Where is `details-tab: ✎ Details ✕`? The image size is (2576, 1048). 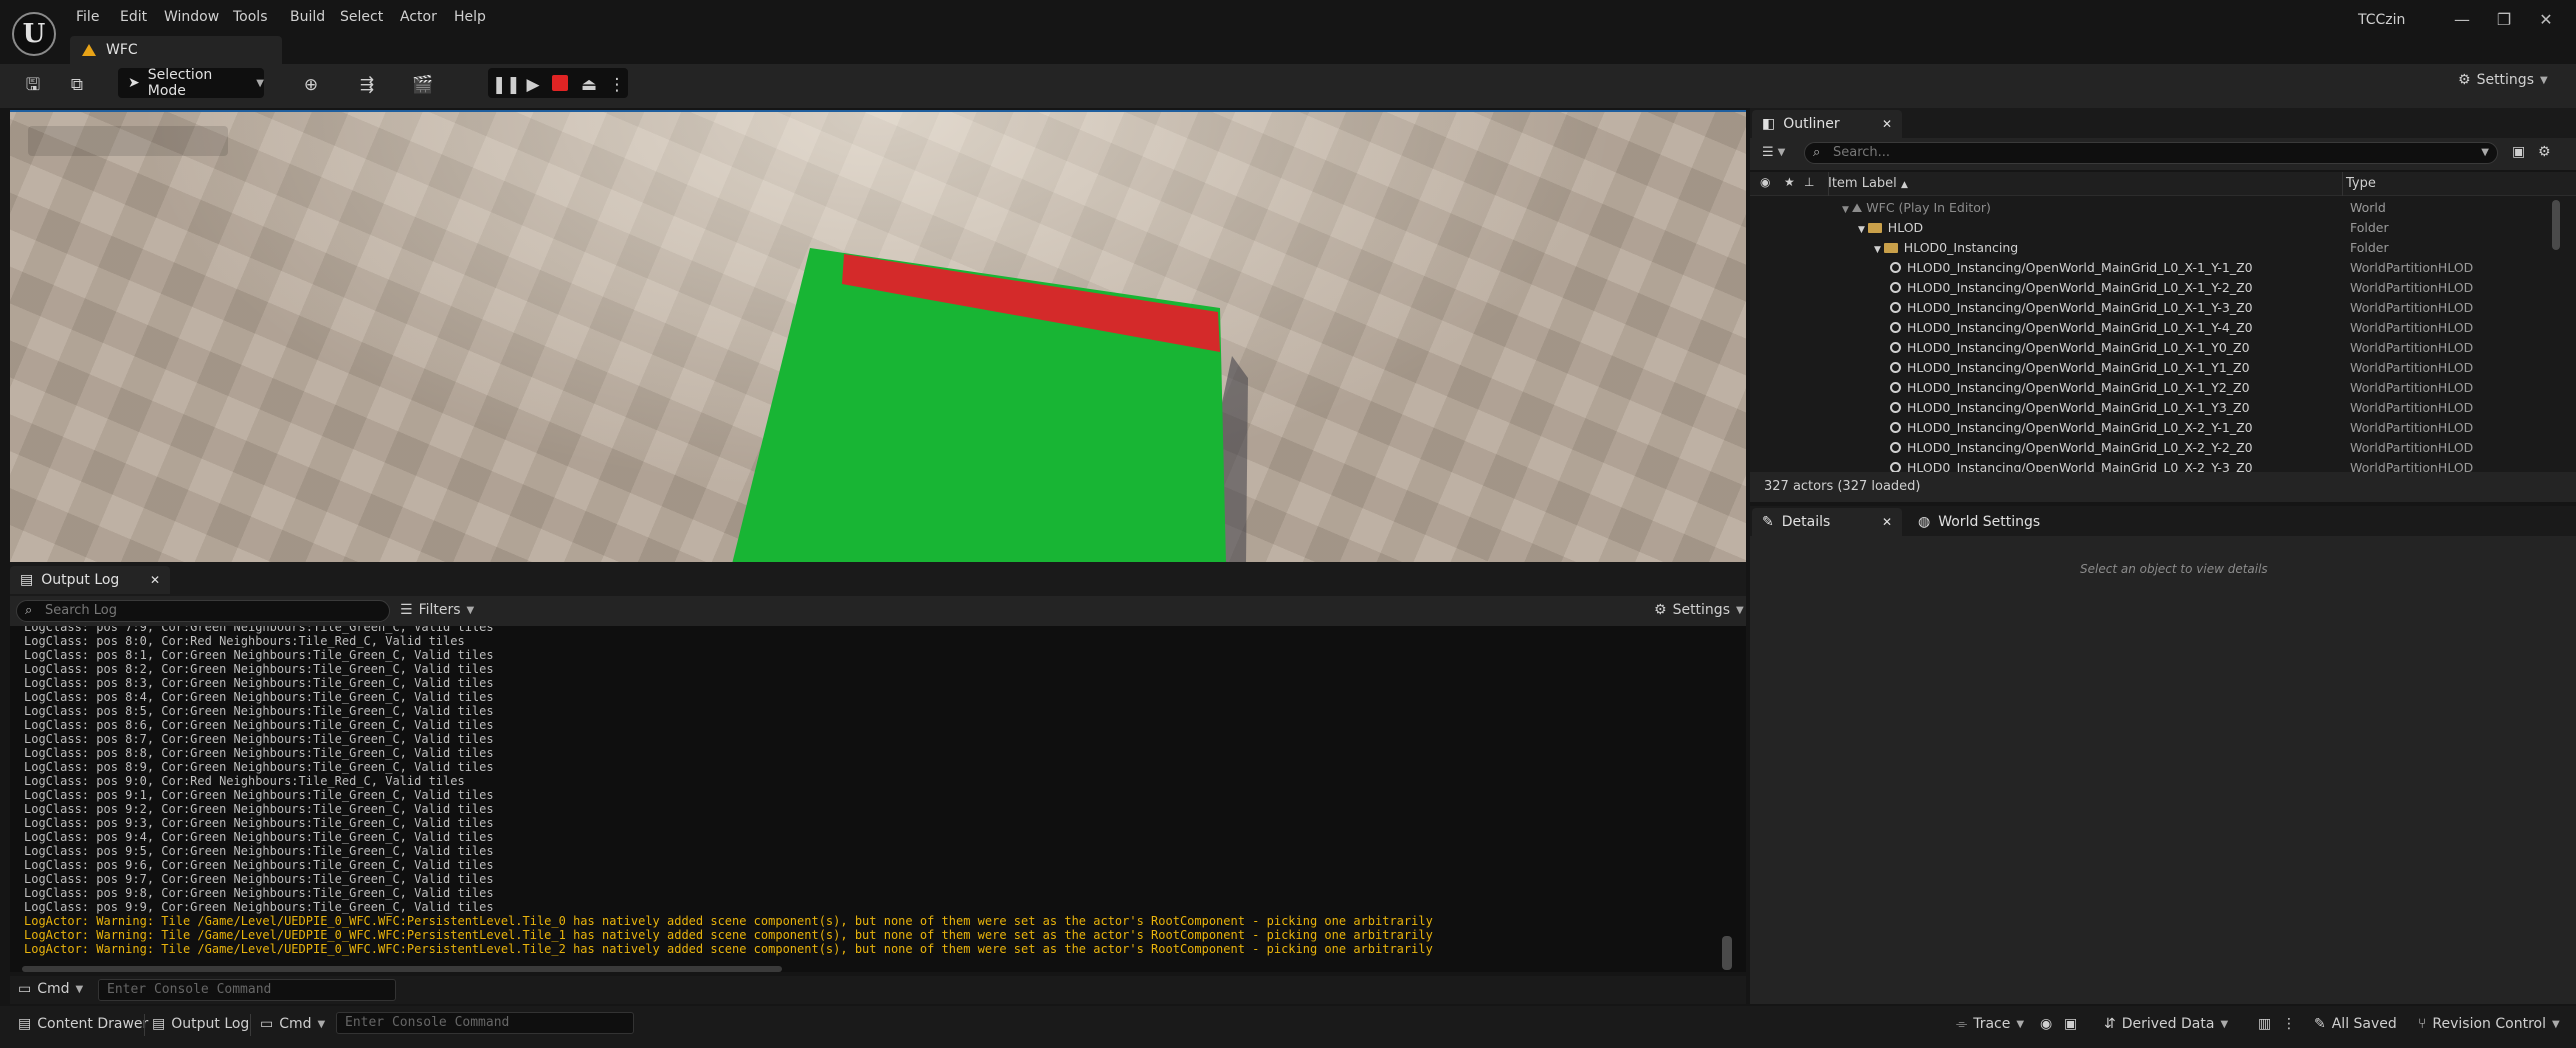 details-tab: ✎ Details ✕ is located at coordinates (1827, 522).